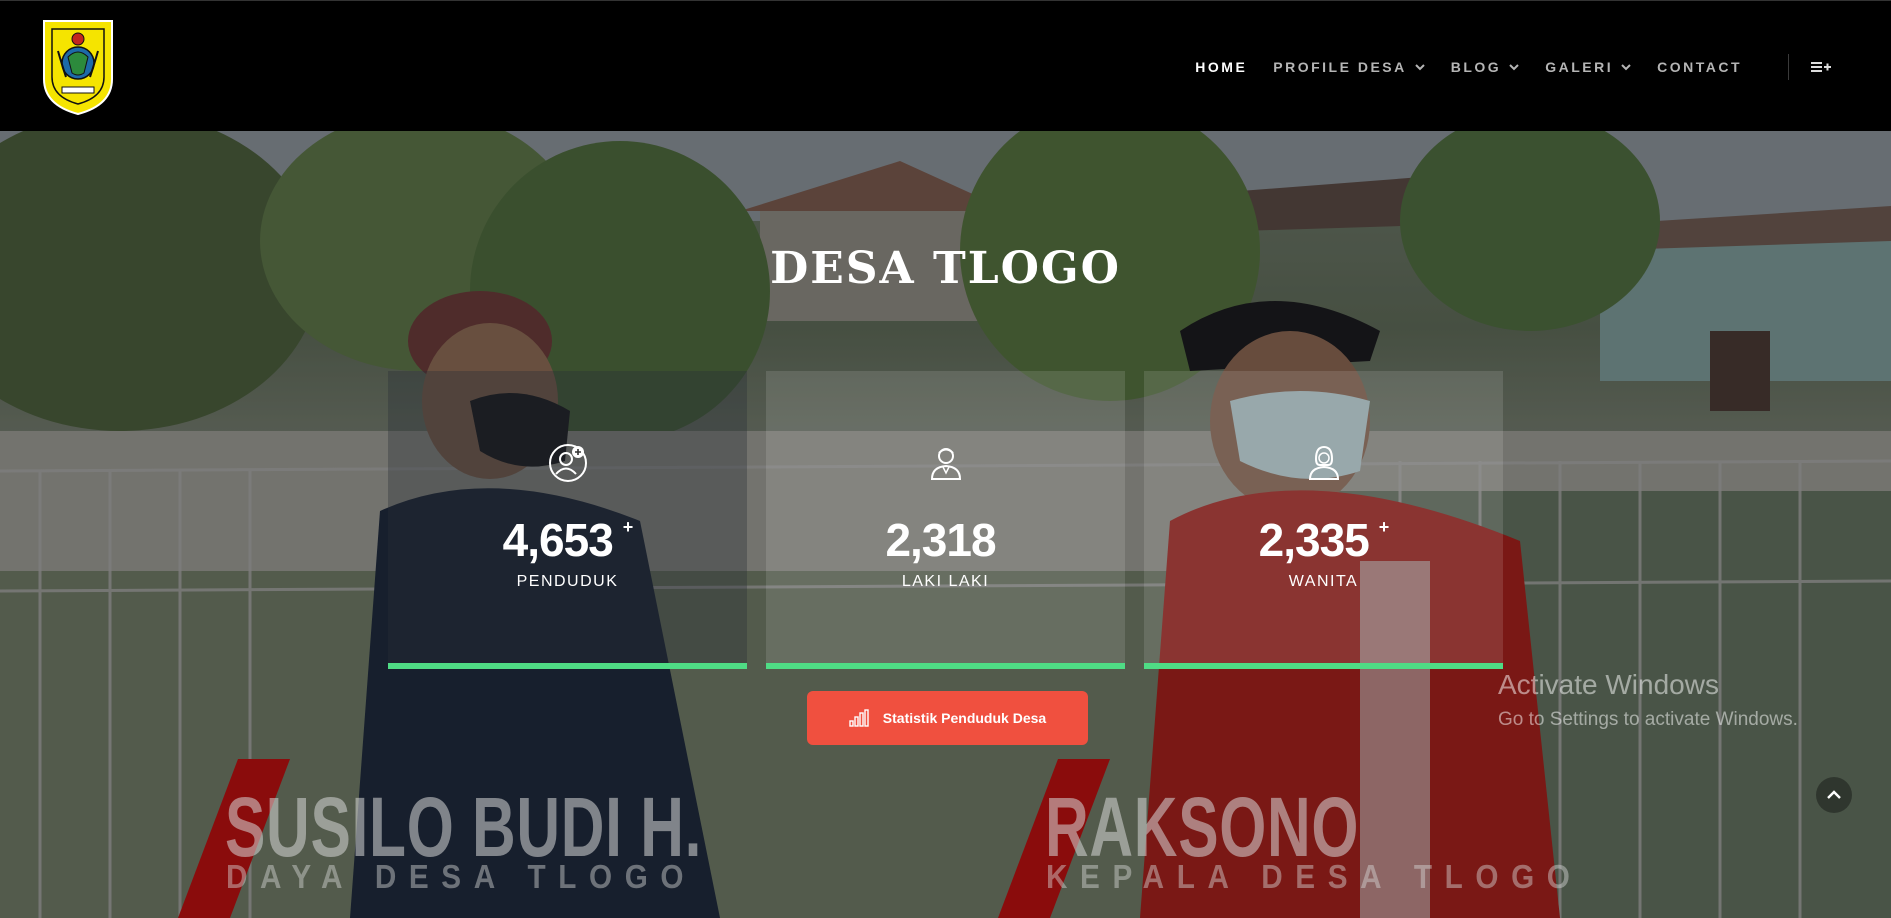 Image resolution: width=1891 pixels, height=918 pixels. Describe the element at coordinates (859, 718) in the screenshot. I see `bar-chart-icon` at that location.